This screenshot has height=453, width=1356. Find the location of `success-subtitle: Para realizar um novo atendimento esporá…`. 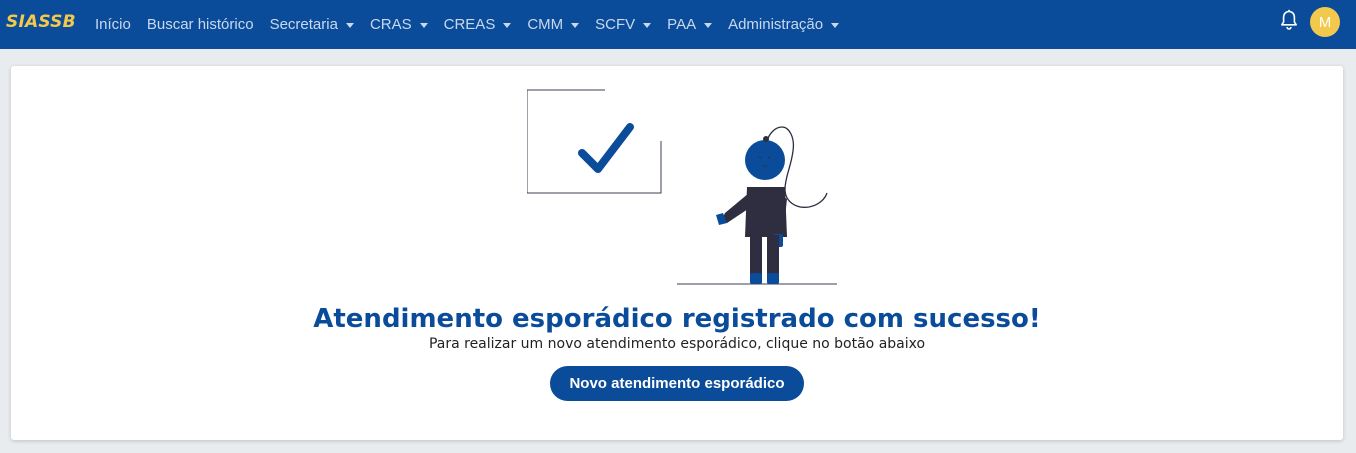

success-subtitle: Para realizar um novo atendimento esporá… is located at coordinates (677, 344).